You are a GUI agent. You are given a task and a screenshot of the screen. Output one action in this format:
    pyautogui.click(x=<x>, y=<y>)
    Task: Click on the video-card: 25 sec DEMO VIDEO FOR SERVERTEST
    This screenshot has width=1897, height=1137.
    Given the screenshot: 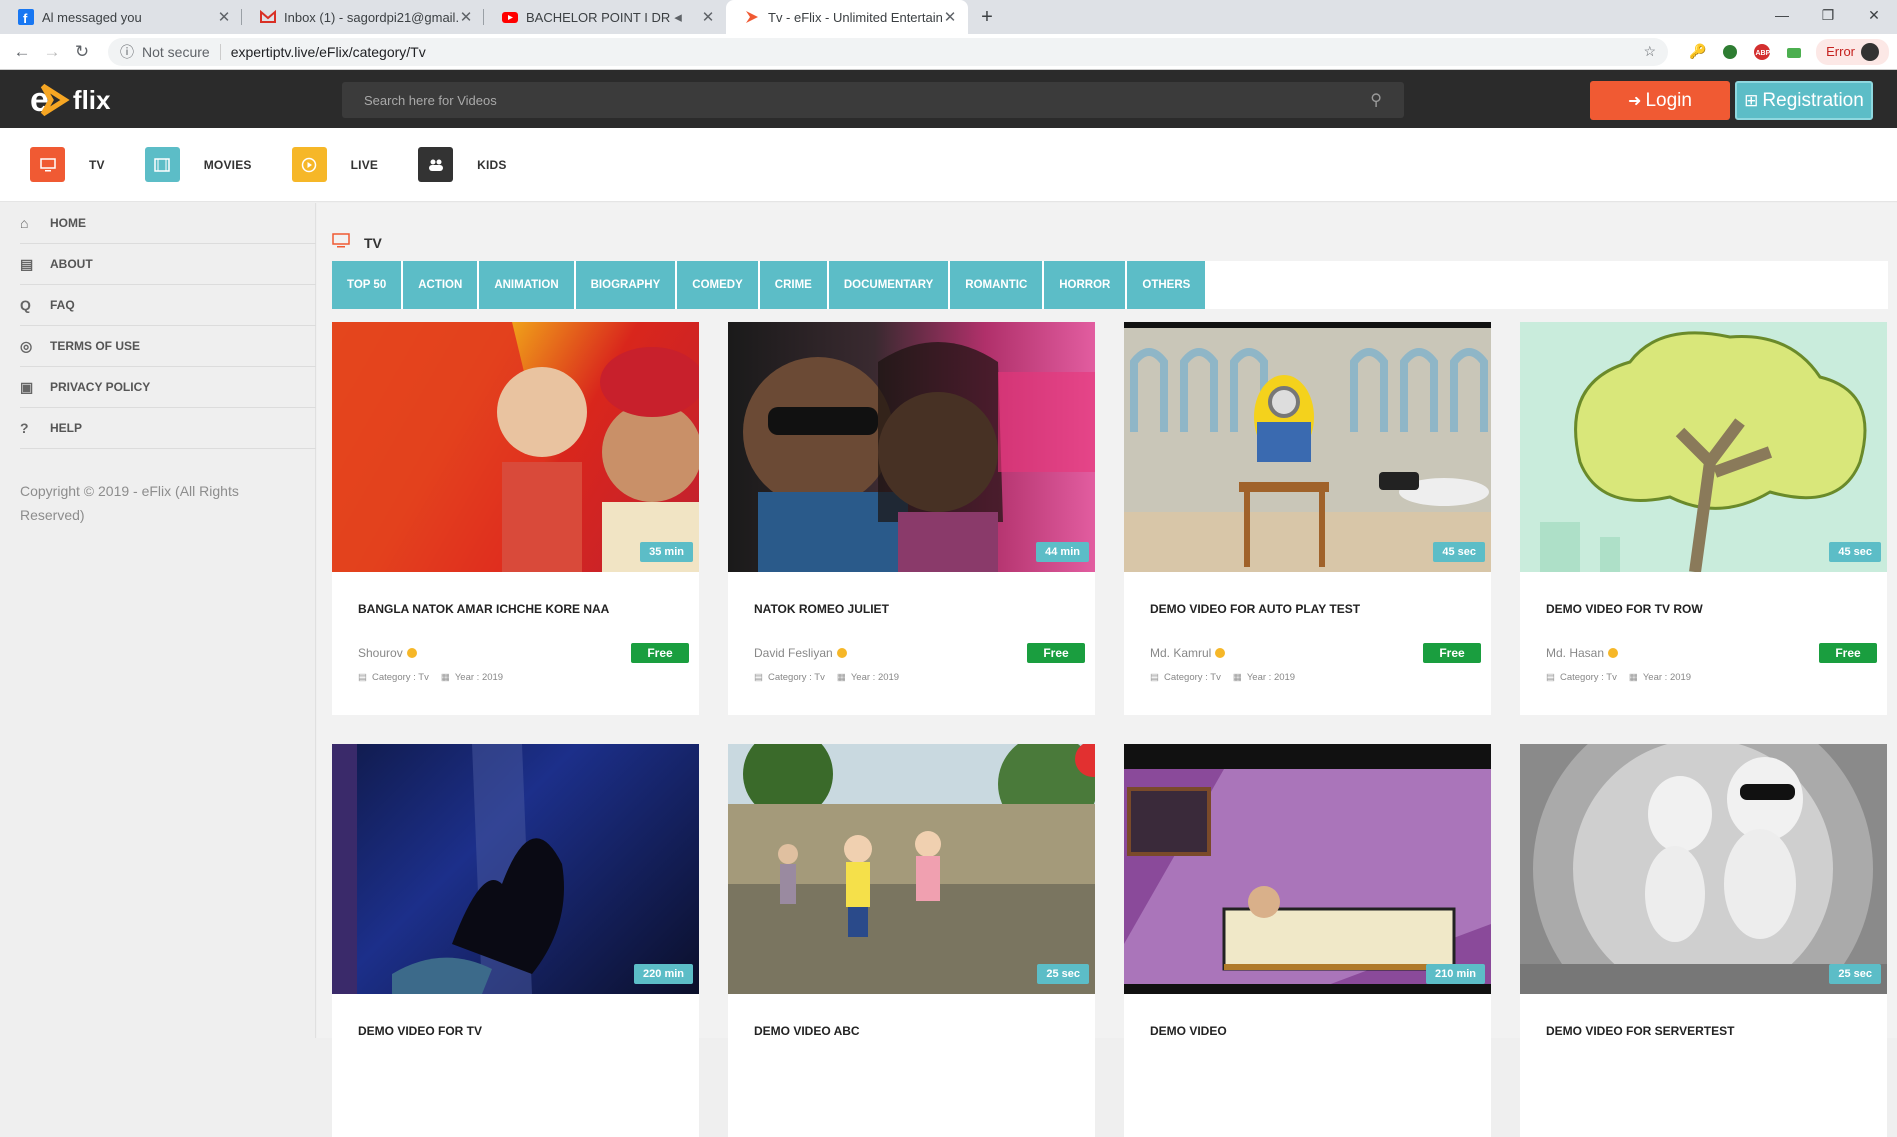 What is the action you would take?
    pyautogui.click(x=1703, y=940)
    